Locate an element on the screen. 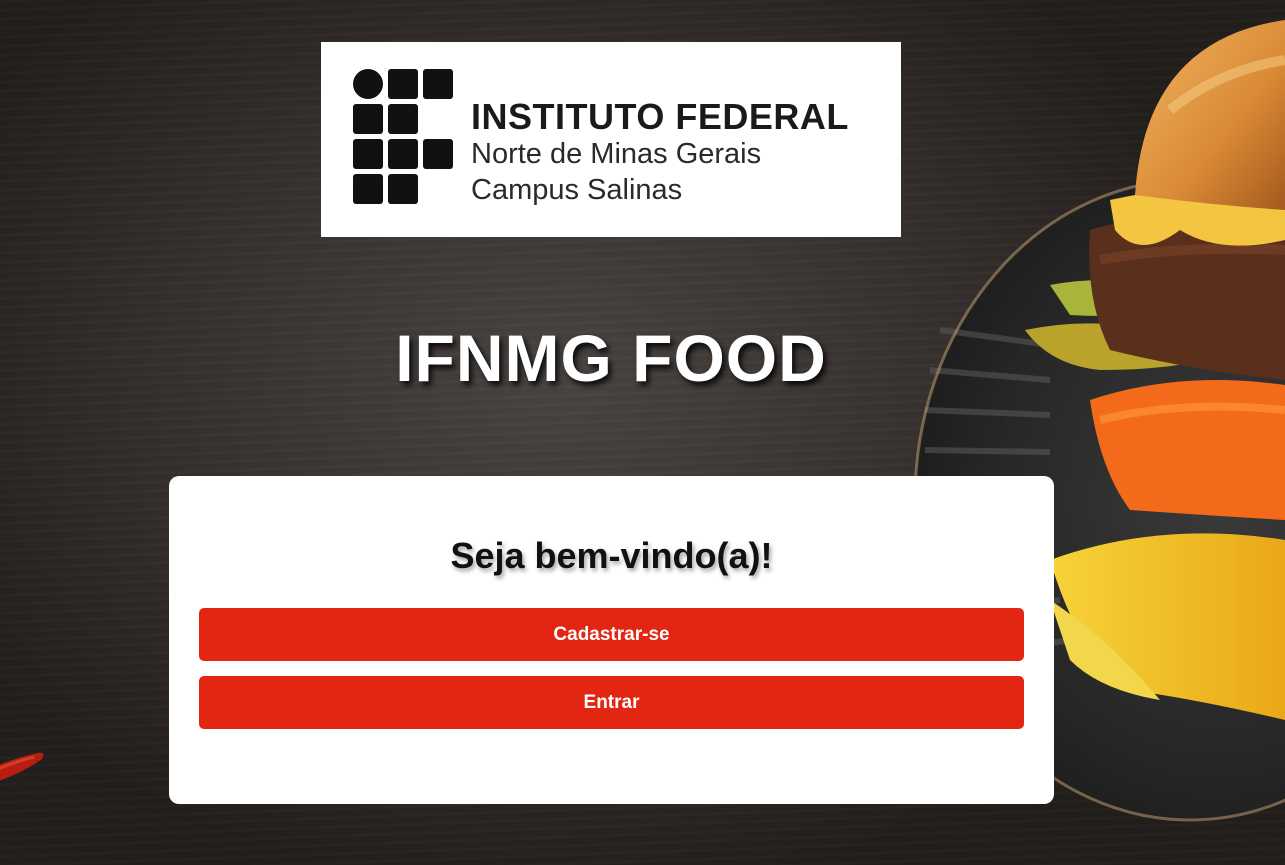  red-pepper-image is located at coordinates (35, 765).